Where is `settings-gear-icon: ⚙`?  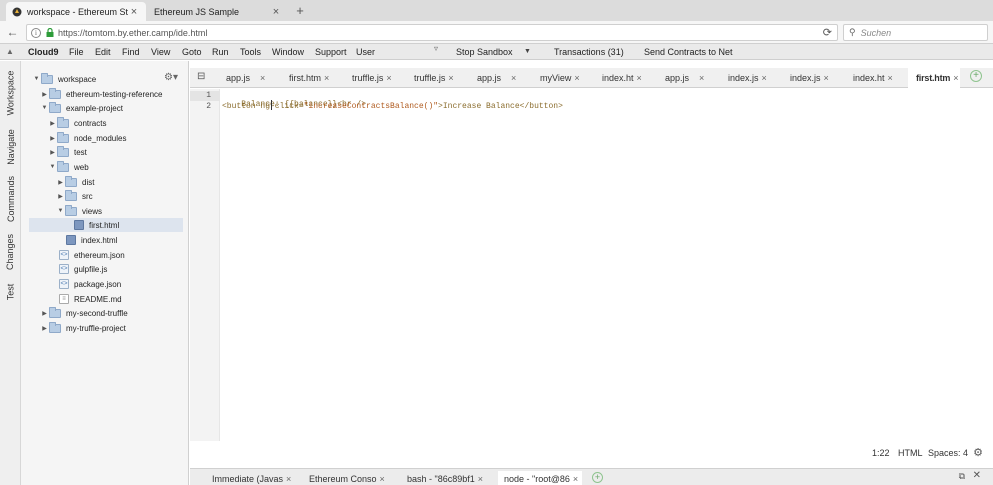 settings-gear-icon: ⚙ is located at coordinates (978, 452).